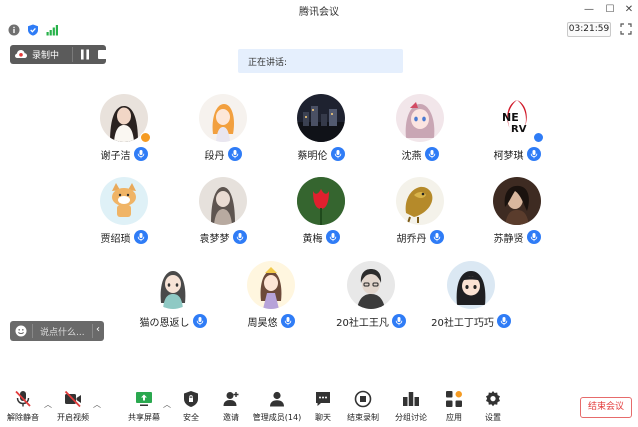 Image resolution: width=638 pixels, height=427 pixels. What do you see at coordinates (191, 417) in the screenshot?
I see `security-label: 安全` at bounding box center [191, 417].